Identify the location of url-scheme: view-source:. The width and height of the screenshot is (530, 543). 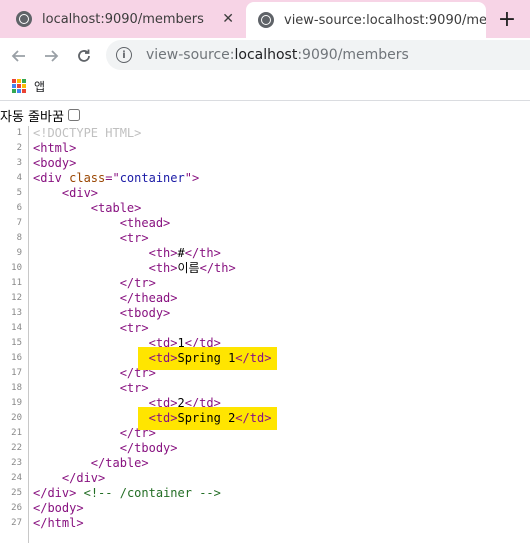
(190, 55).